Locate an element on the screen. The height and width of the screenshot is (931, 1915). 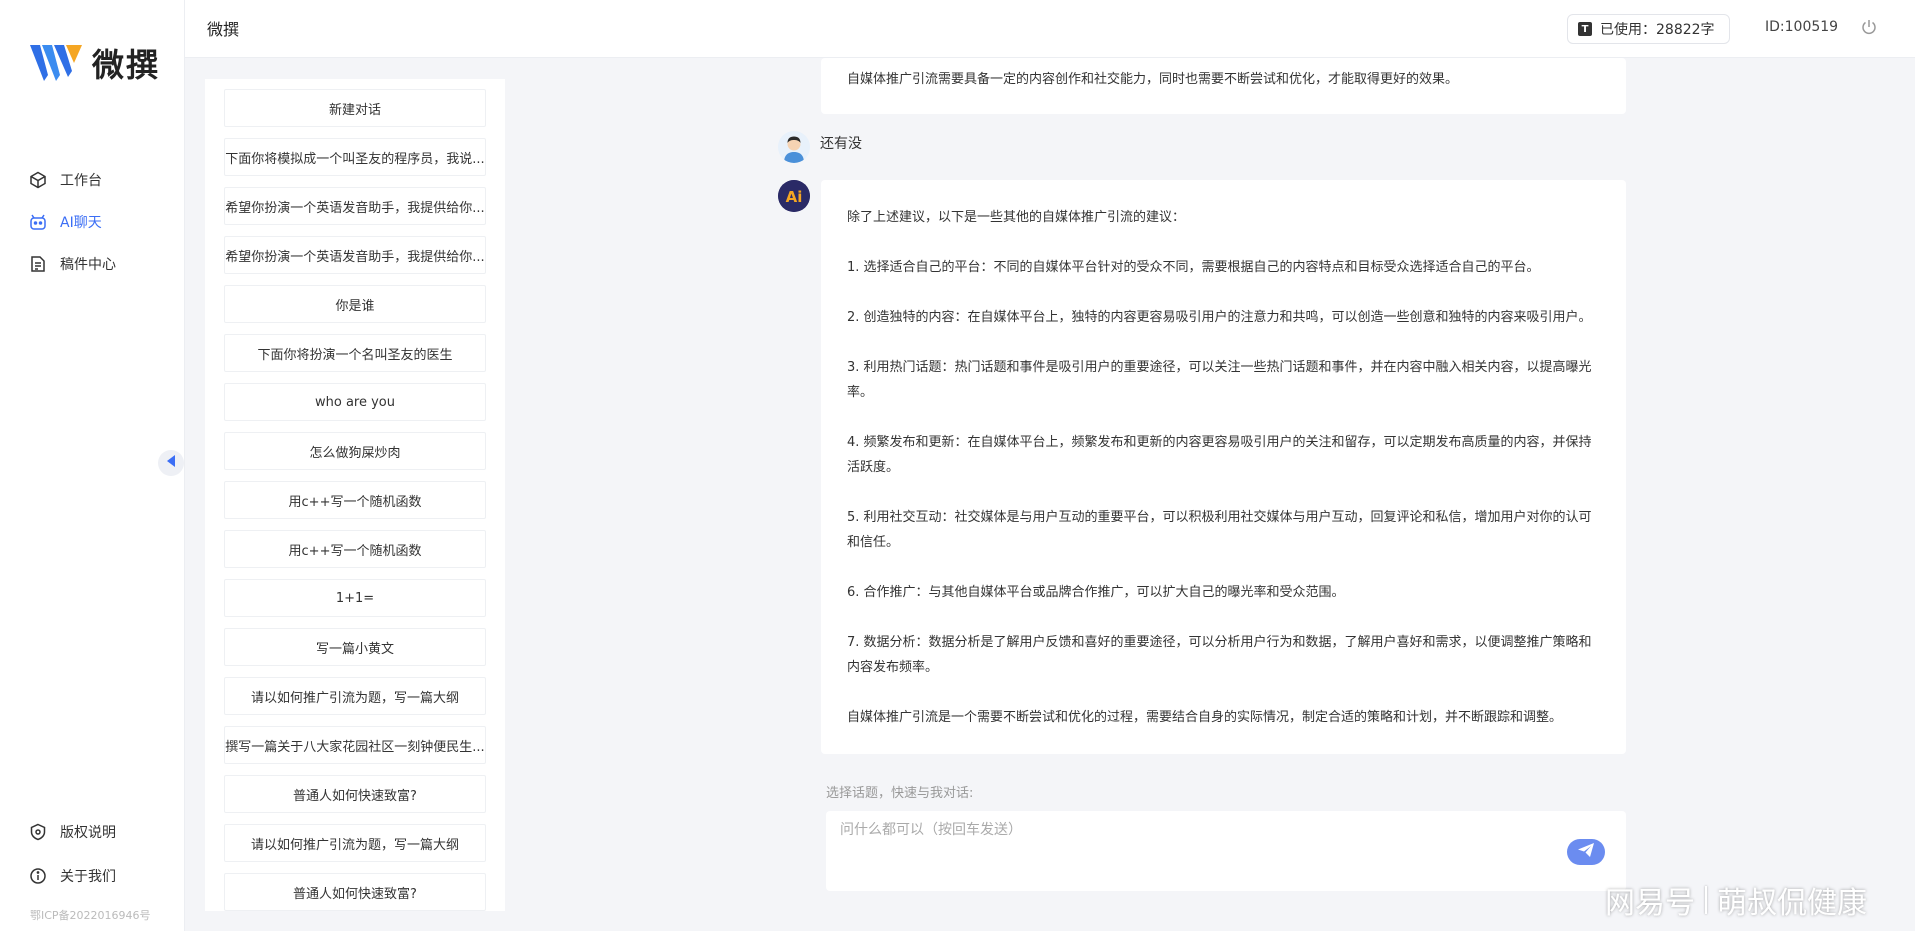
svg-text: Ai is located at coordinates (794, 197).